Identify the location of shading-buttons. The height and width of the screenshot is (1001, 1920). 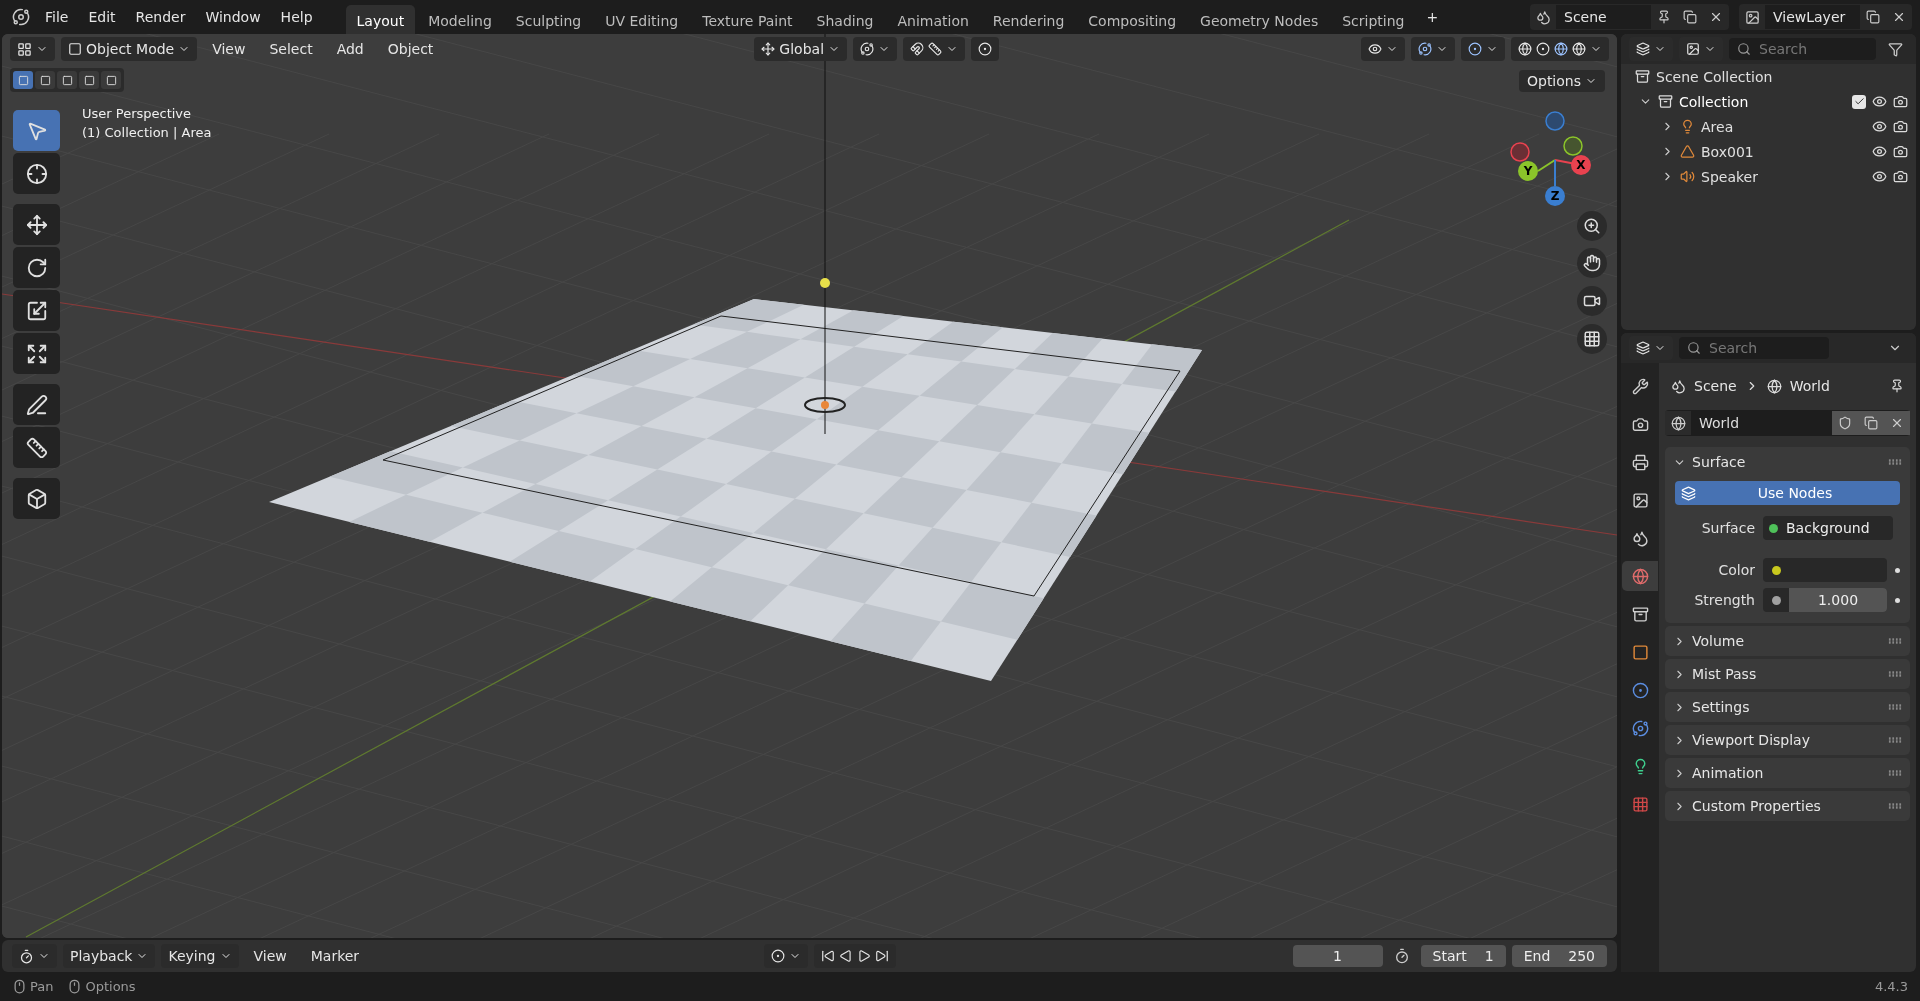
(1560, 49).